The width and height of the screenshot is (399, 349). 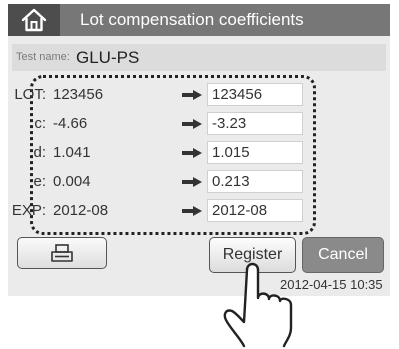 I want to click on new-value-field: 123456, so click(x=255, y=94).